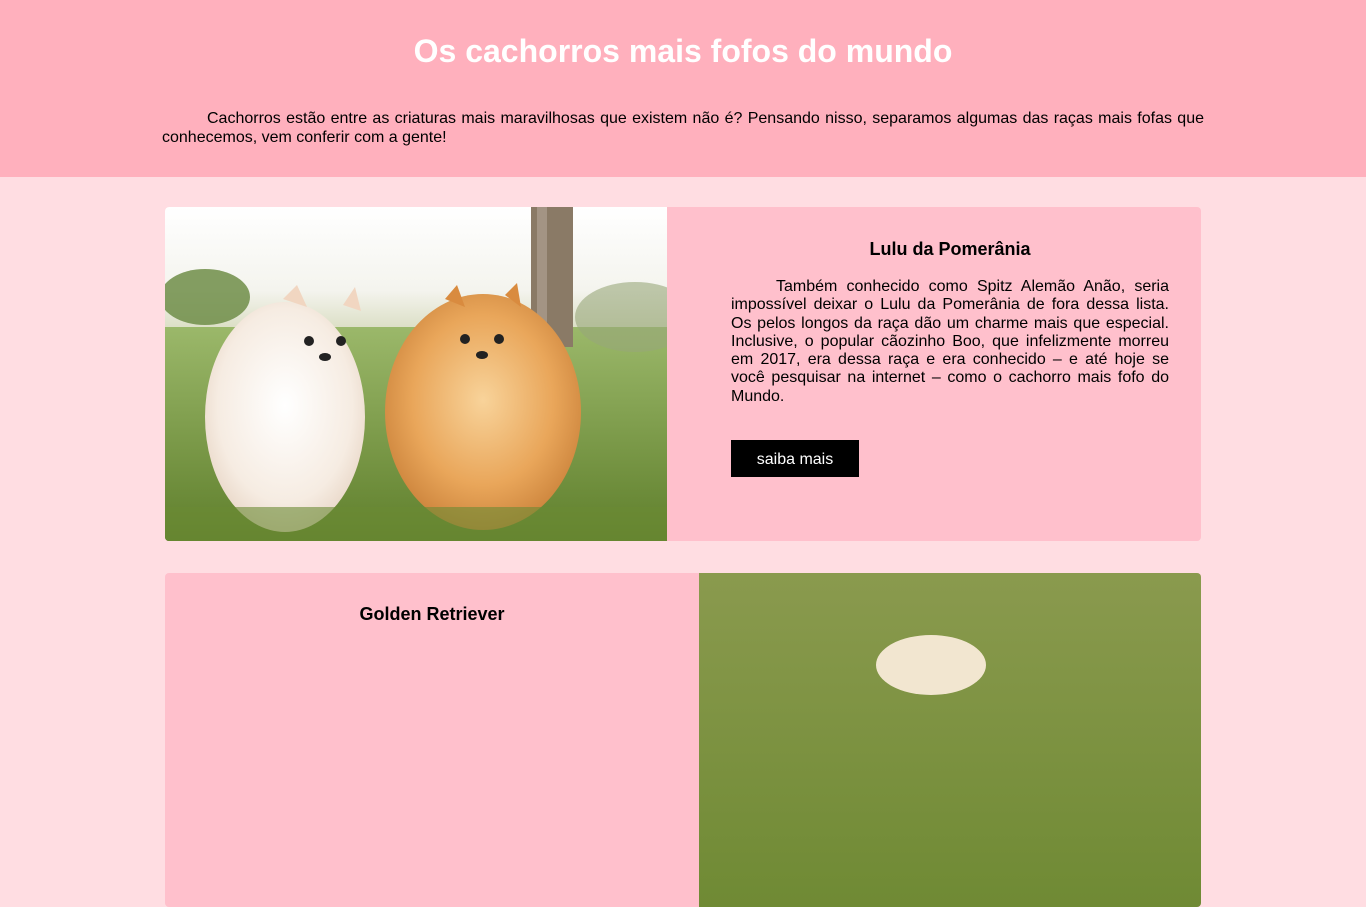  I want to click on saiba-mais-button: saiba mais, so click(795, 459).